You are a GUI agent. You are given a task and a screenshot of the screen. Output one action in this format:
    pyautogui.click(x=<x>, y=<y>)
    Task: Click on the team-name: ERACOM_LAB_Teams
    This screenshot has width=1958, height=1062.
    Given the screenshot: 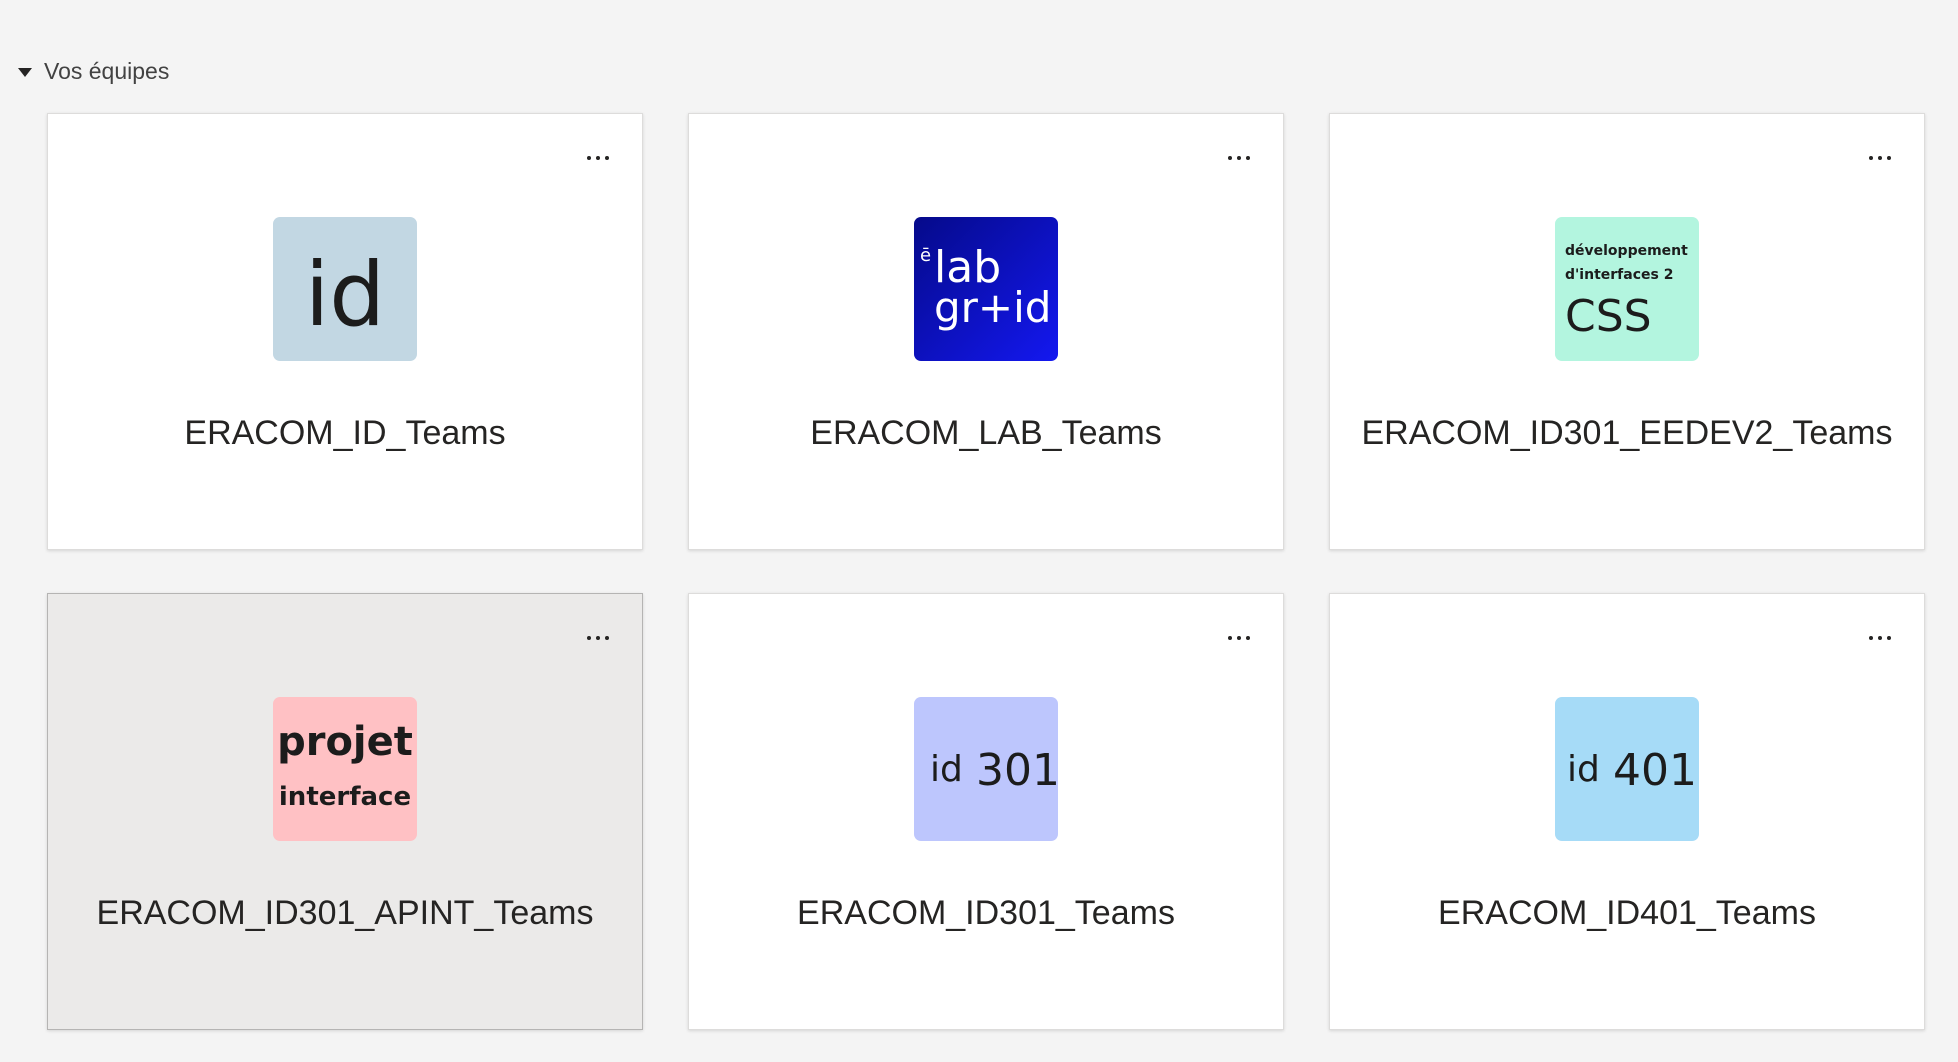 What is the action you would take?
    pyautogui.click(x=986, y=433)
    